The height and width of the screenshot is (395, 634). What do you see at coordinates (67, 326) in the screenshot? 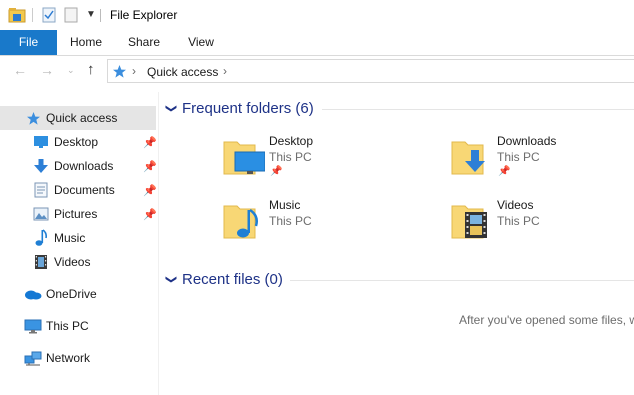
I see `sidebar-item-label: This PC` at bounding box center [67, 326].